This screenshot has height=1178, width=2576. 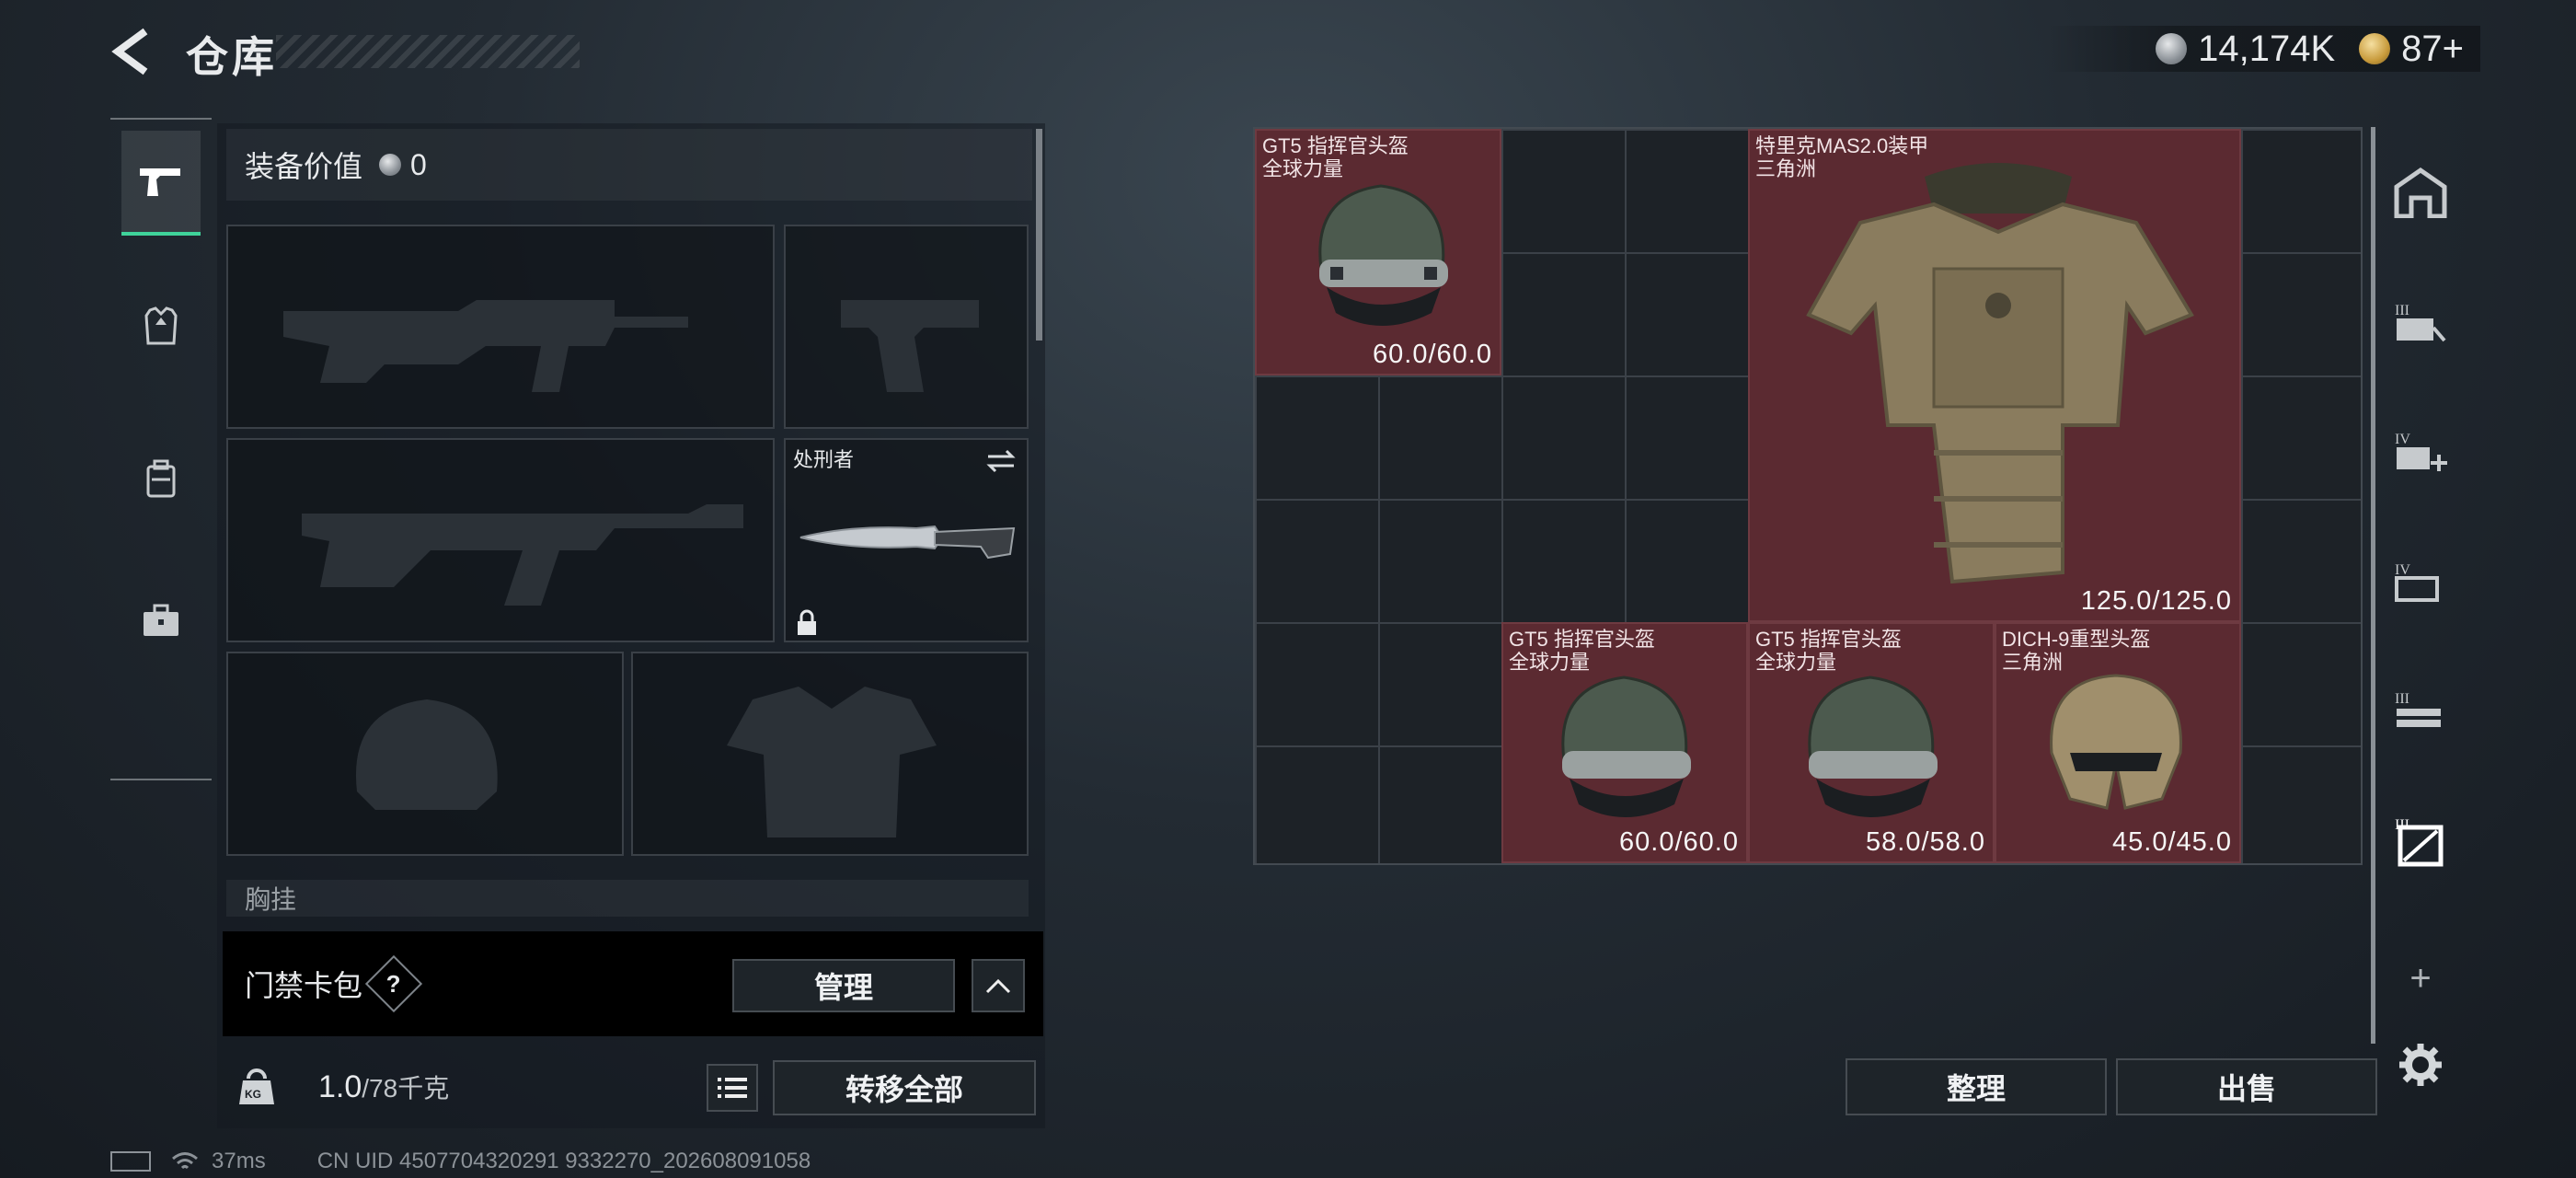 I want to click on item-durability: 45.0/45.0, so click(x=2172, y=842).